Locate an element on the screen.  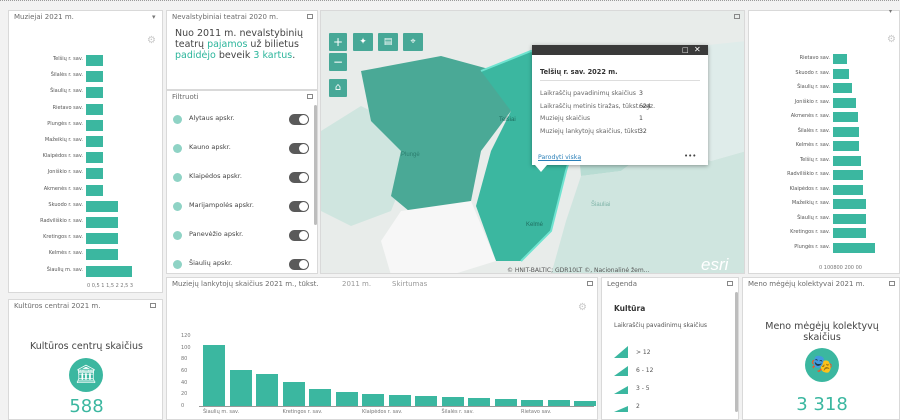
x-axis-label: 0 0,5 1 1,5 2 2,5 3 is located at coordinates (110, 286).